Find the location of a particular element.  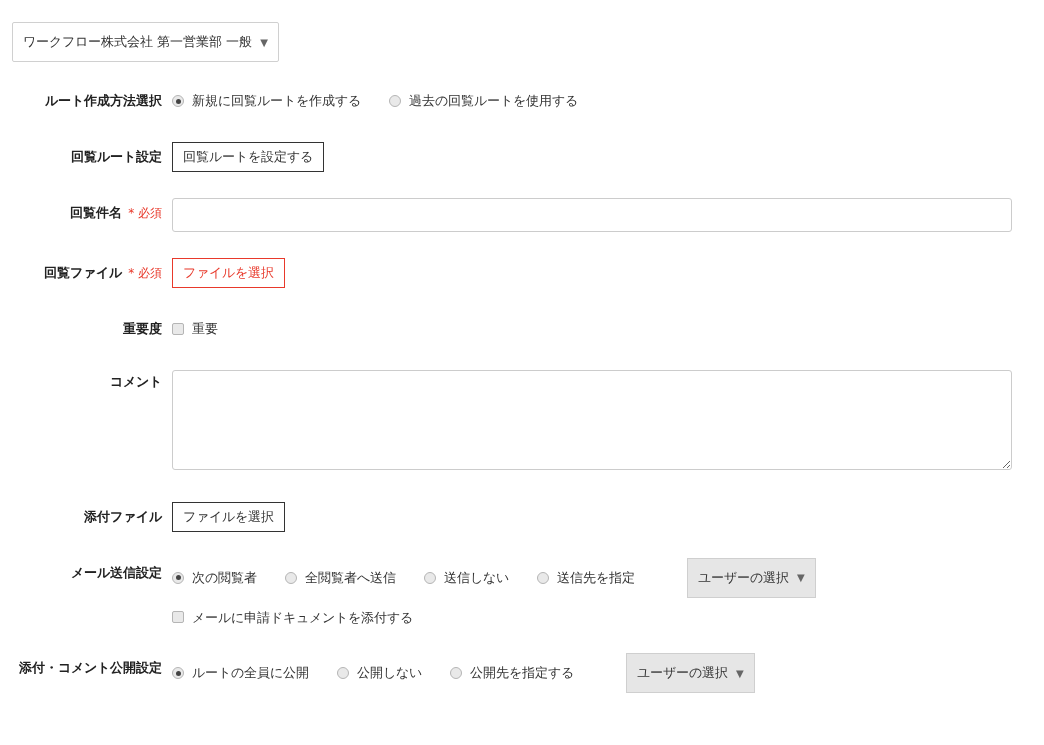

field-label: 回覧ルート設定 is located at coordinates (116, 157).